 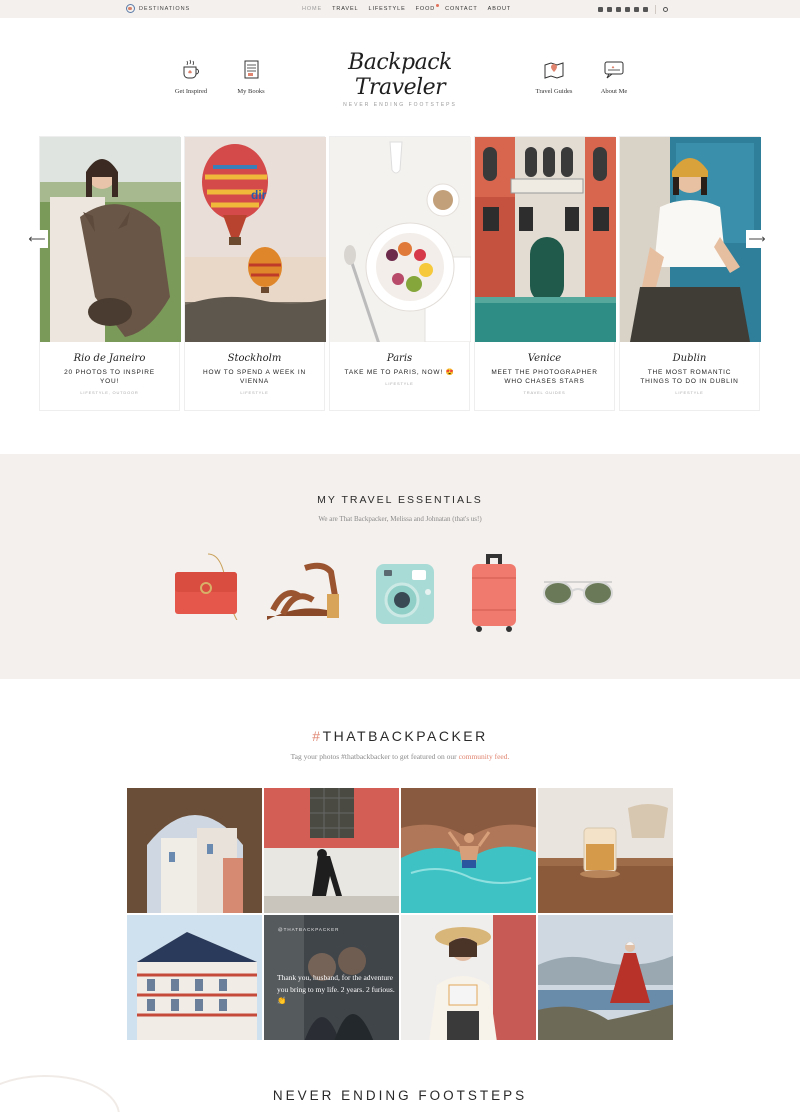 What do you see at coordinates (633, 9) in the screenshot?
I see `social-links` at bounding box center [633, 9].